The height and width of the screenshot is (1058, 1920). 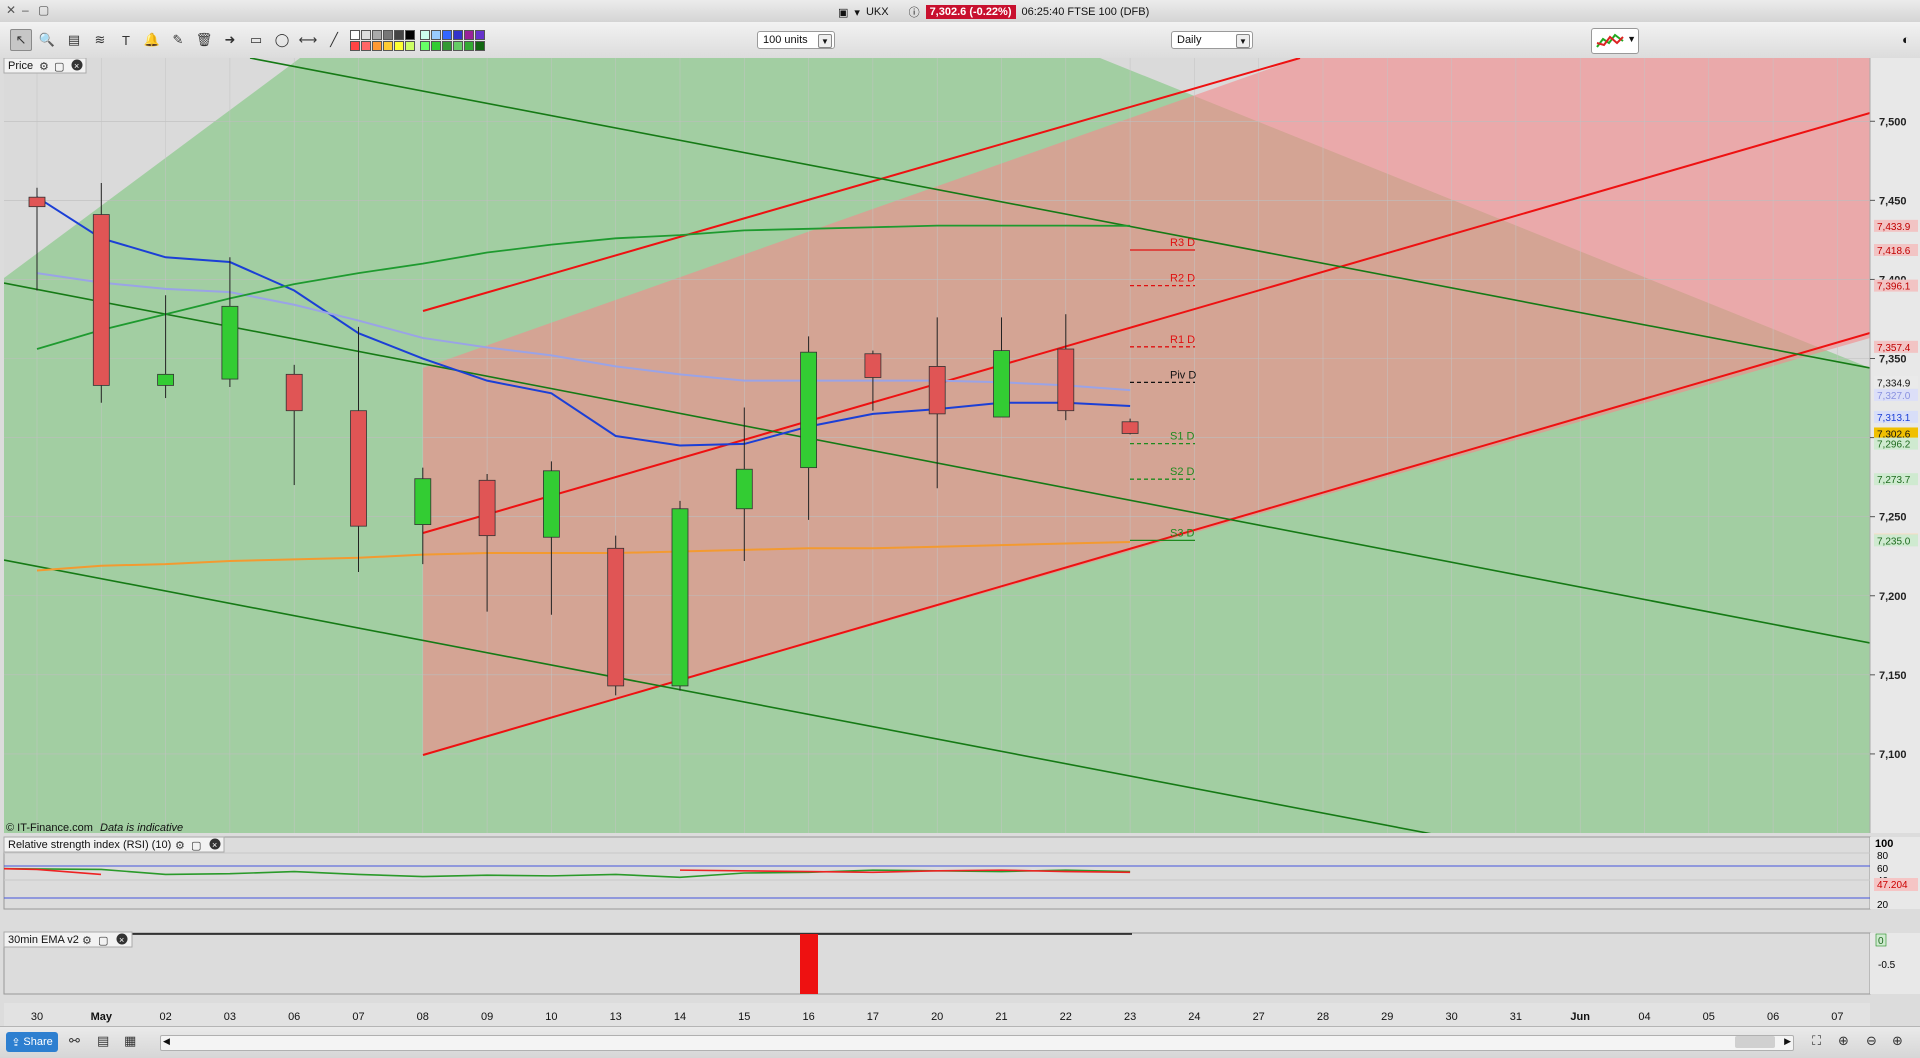 I want to click on share-button: ⇪ Share, so click(x=32, y=1042).